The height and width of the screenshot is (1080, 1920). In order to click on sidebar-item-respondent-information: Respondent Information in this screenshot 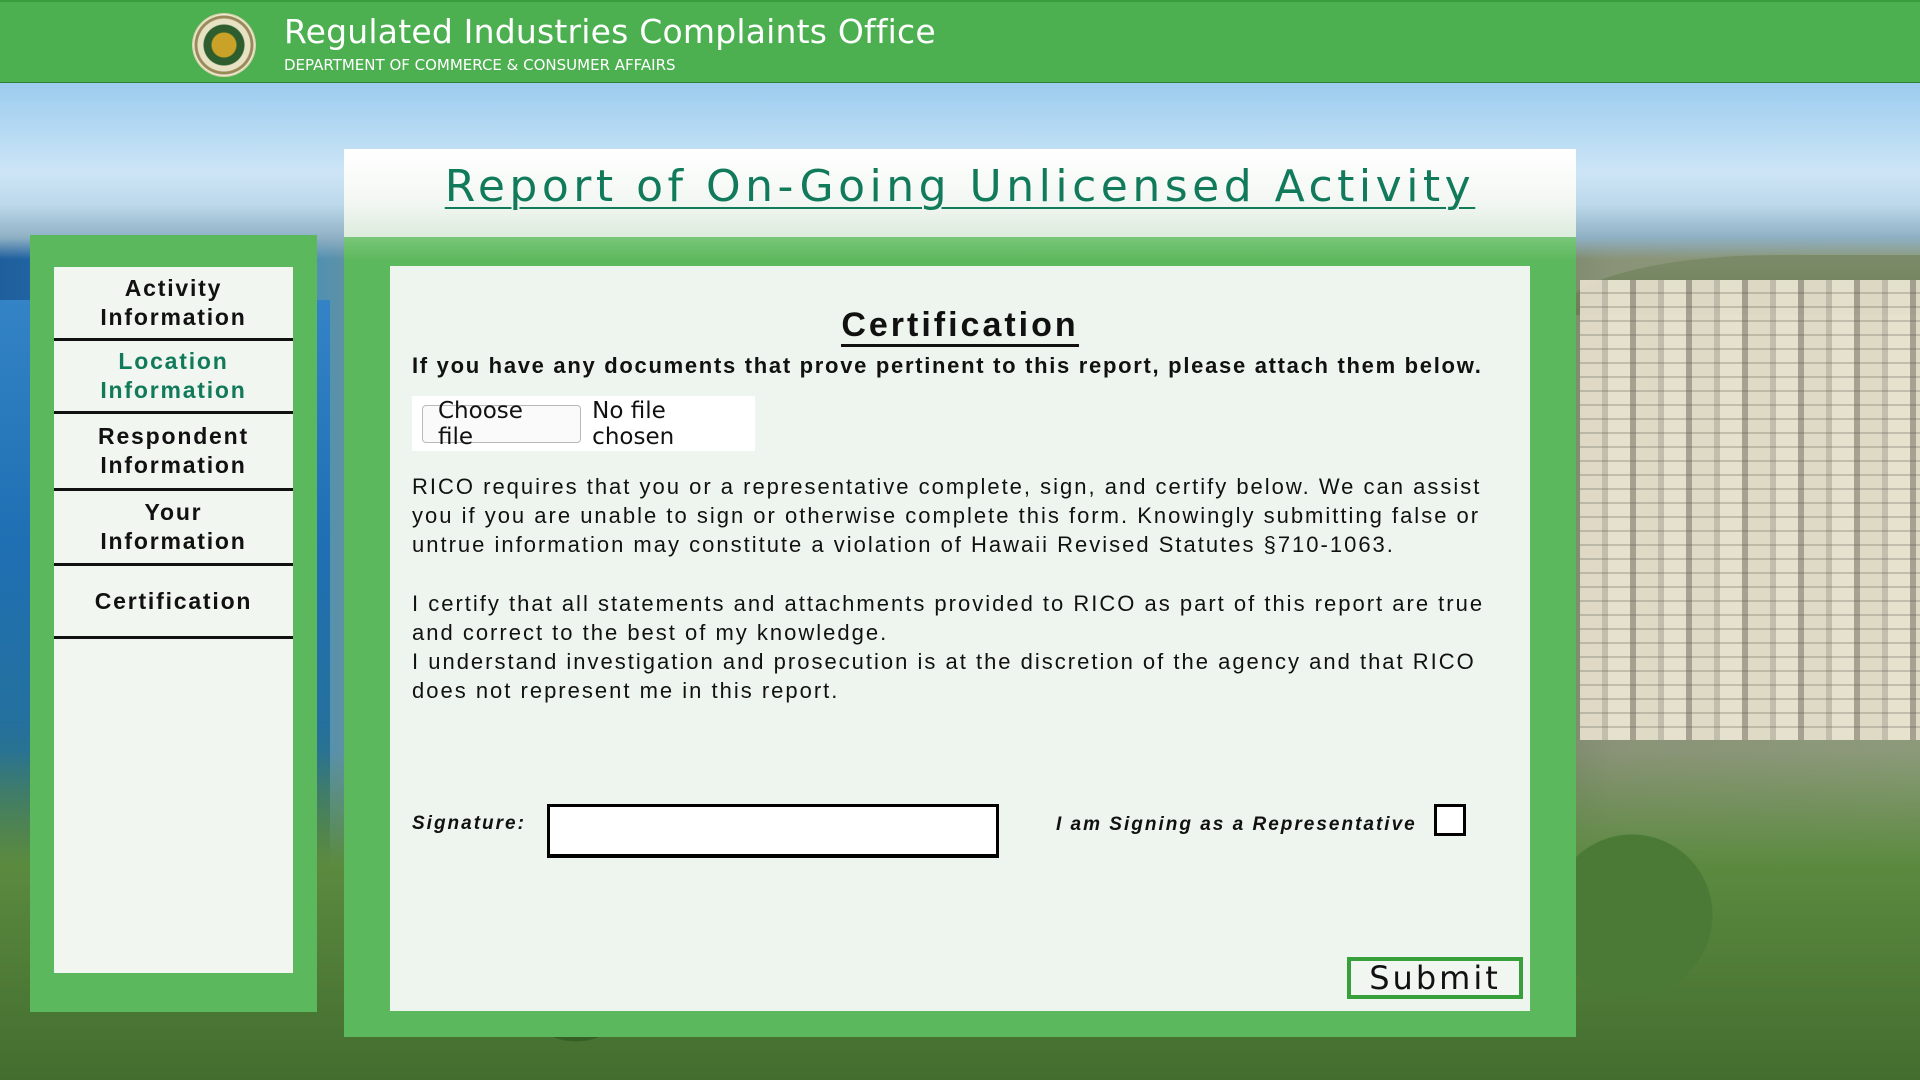, I will do `click(173, 452)`.